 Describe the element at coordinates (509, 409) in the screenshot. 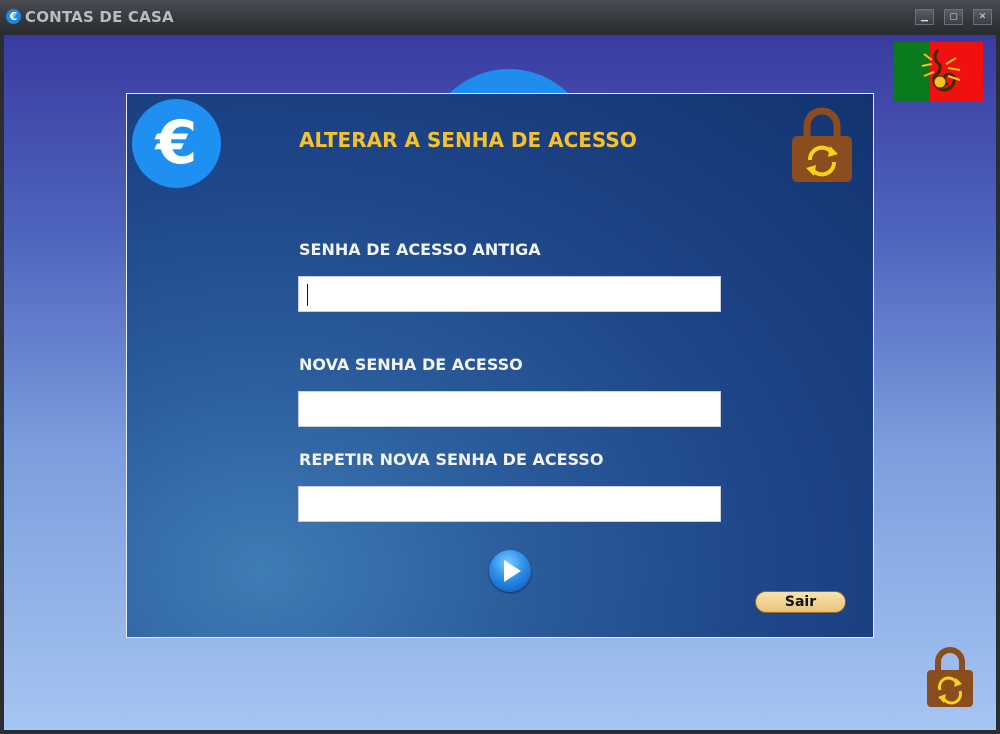

I see `new-password-field` at that location.